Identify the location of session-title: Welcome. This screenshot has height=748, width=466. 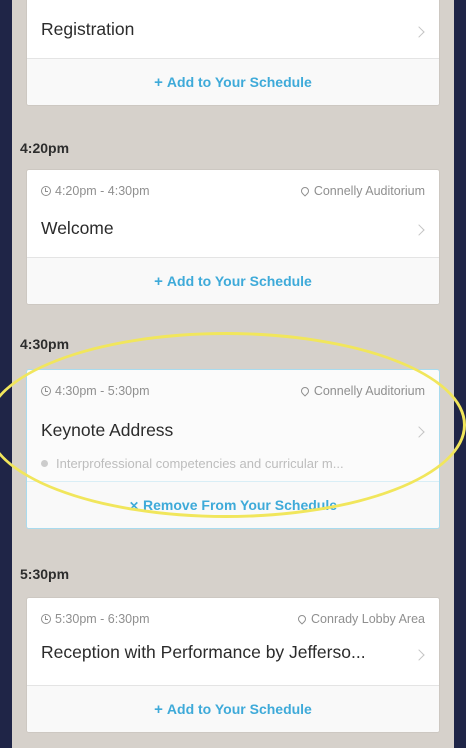
(220, 228).